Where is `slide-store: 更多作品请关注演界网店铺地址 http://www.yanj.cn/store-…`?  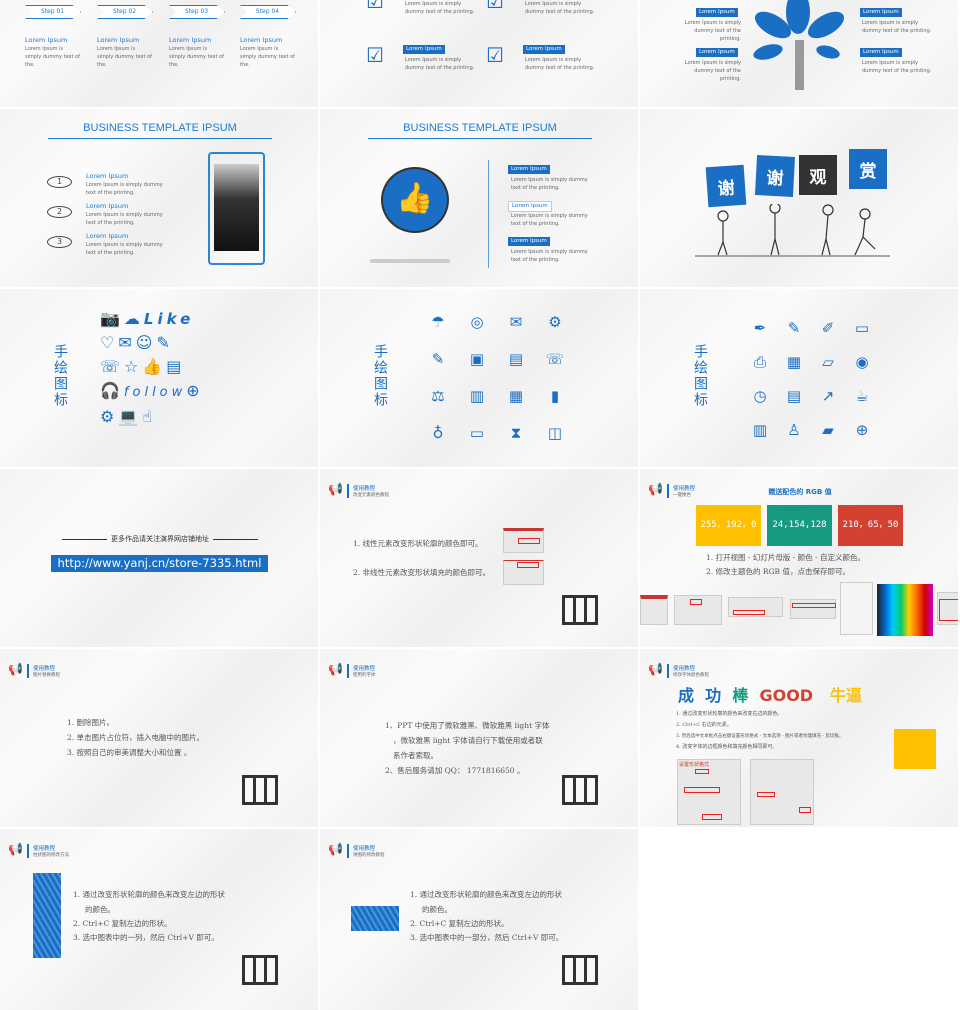 slide-store: 更多作品请关注演界网店铺地址 http://www.yanj.cn/store-… is located at coordinates (159, 558).